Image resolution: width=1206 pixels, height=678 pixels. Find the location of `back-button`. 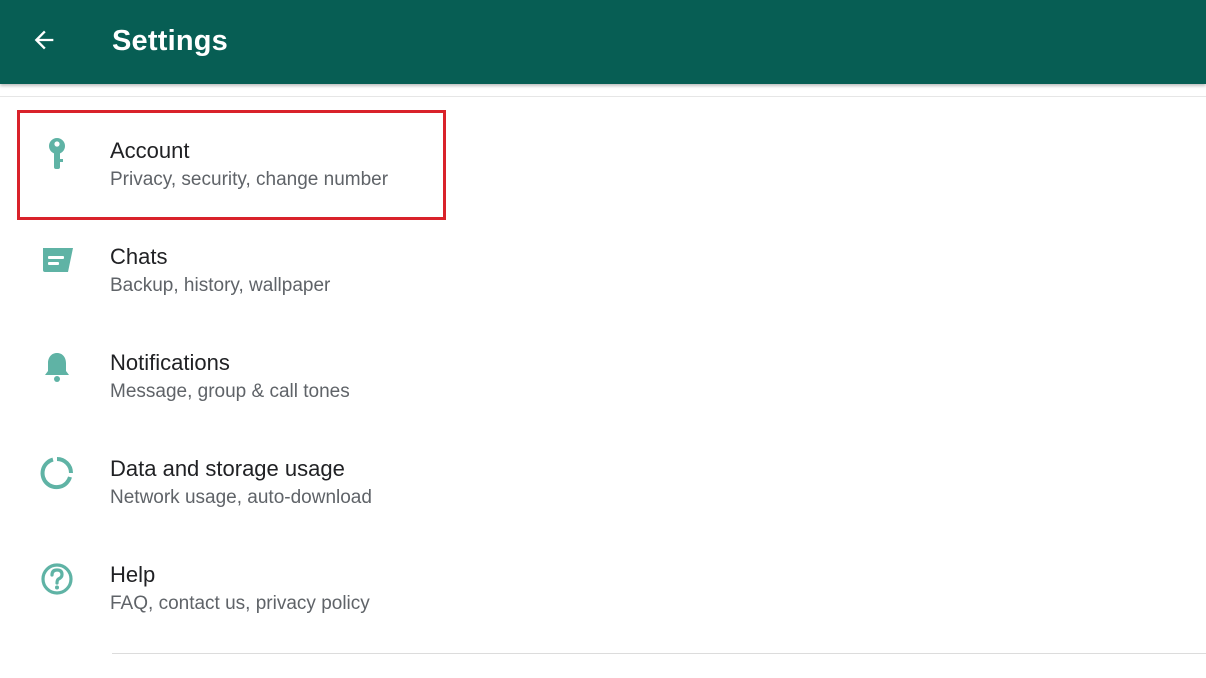

back-button is located at coordinates (44, 40).